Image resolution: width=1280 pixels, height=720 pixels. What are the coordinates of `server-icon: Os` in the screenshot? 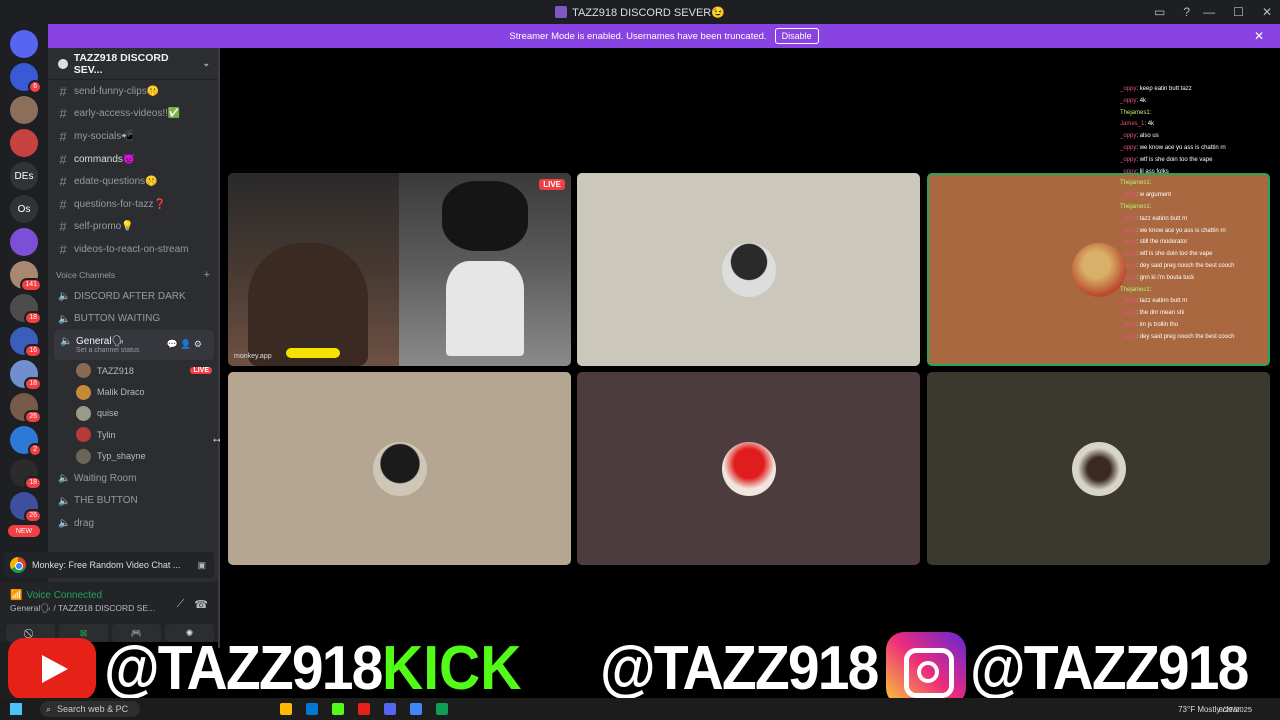 It's located at (24, 209).